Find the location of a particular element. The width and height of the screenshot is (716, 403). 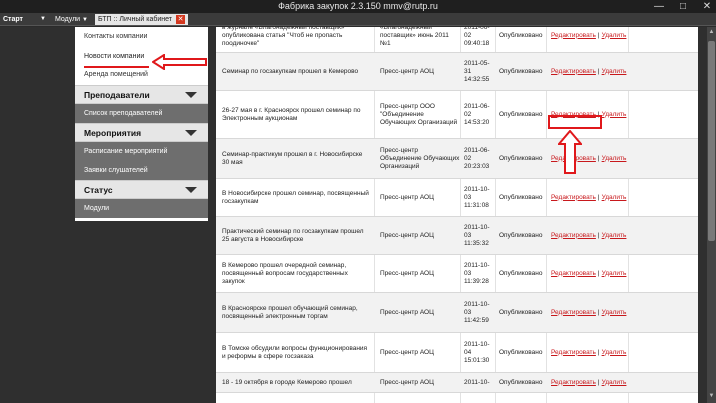

maximize-icon: □ is located at coordinates (683, 6).